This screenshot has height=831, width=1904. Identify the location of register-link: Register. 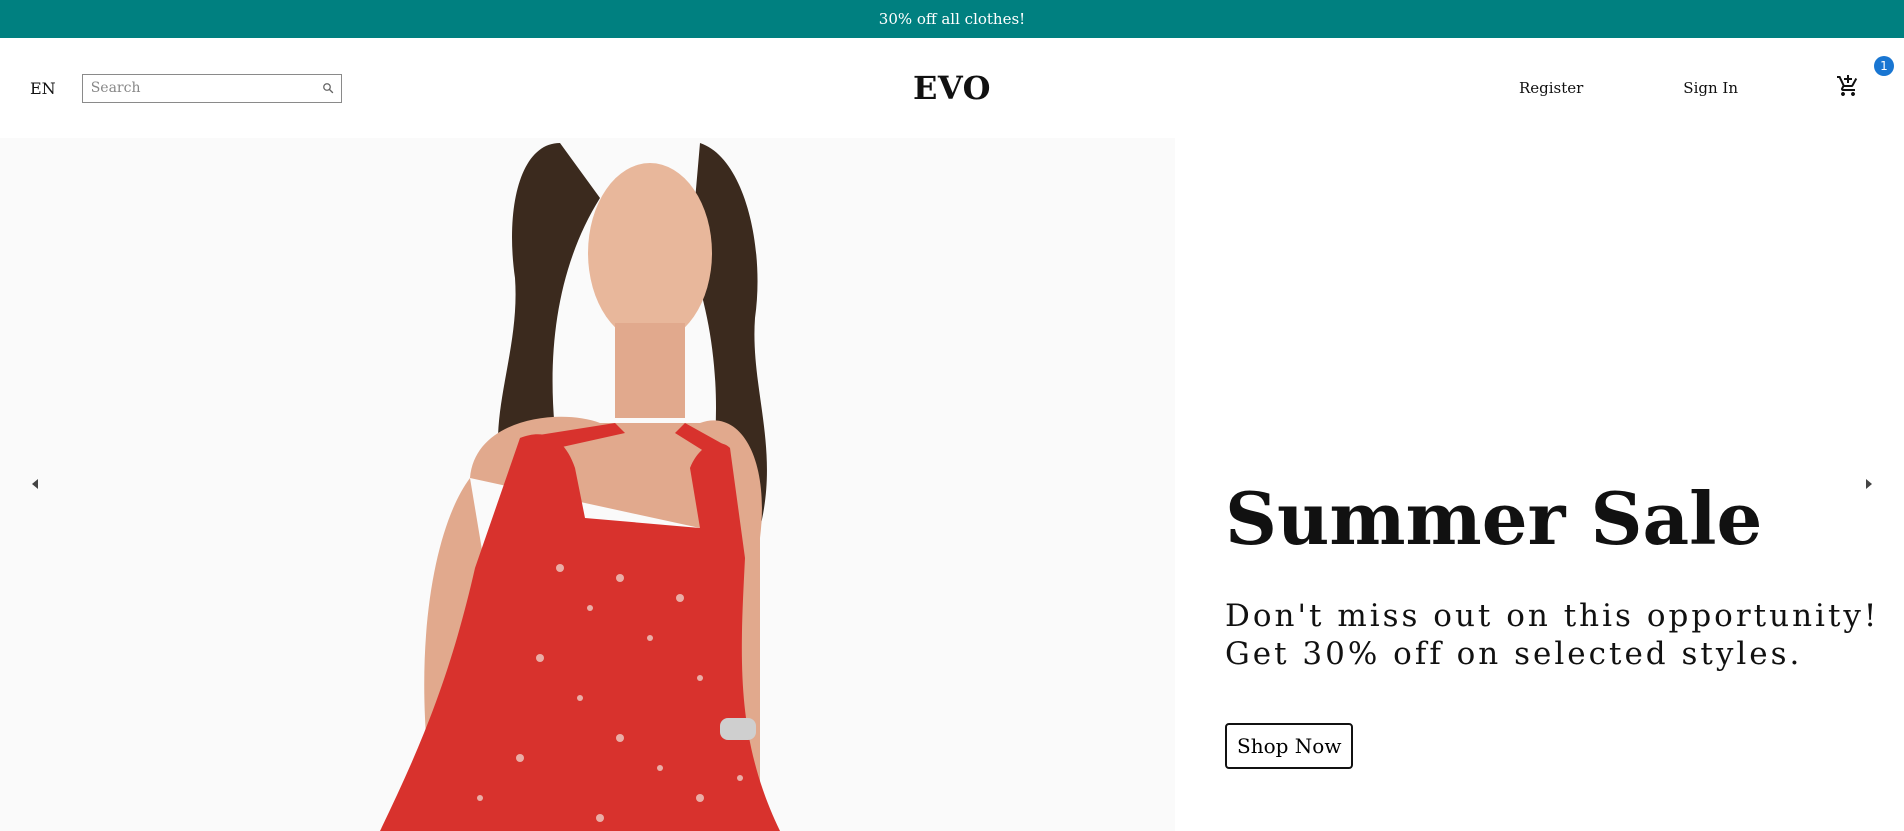
(1551, 88).